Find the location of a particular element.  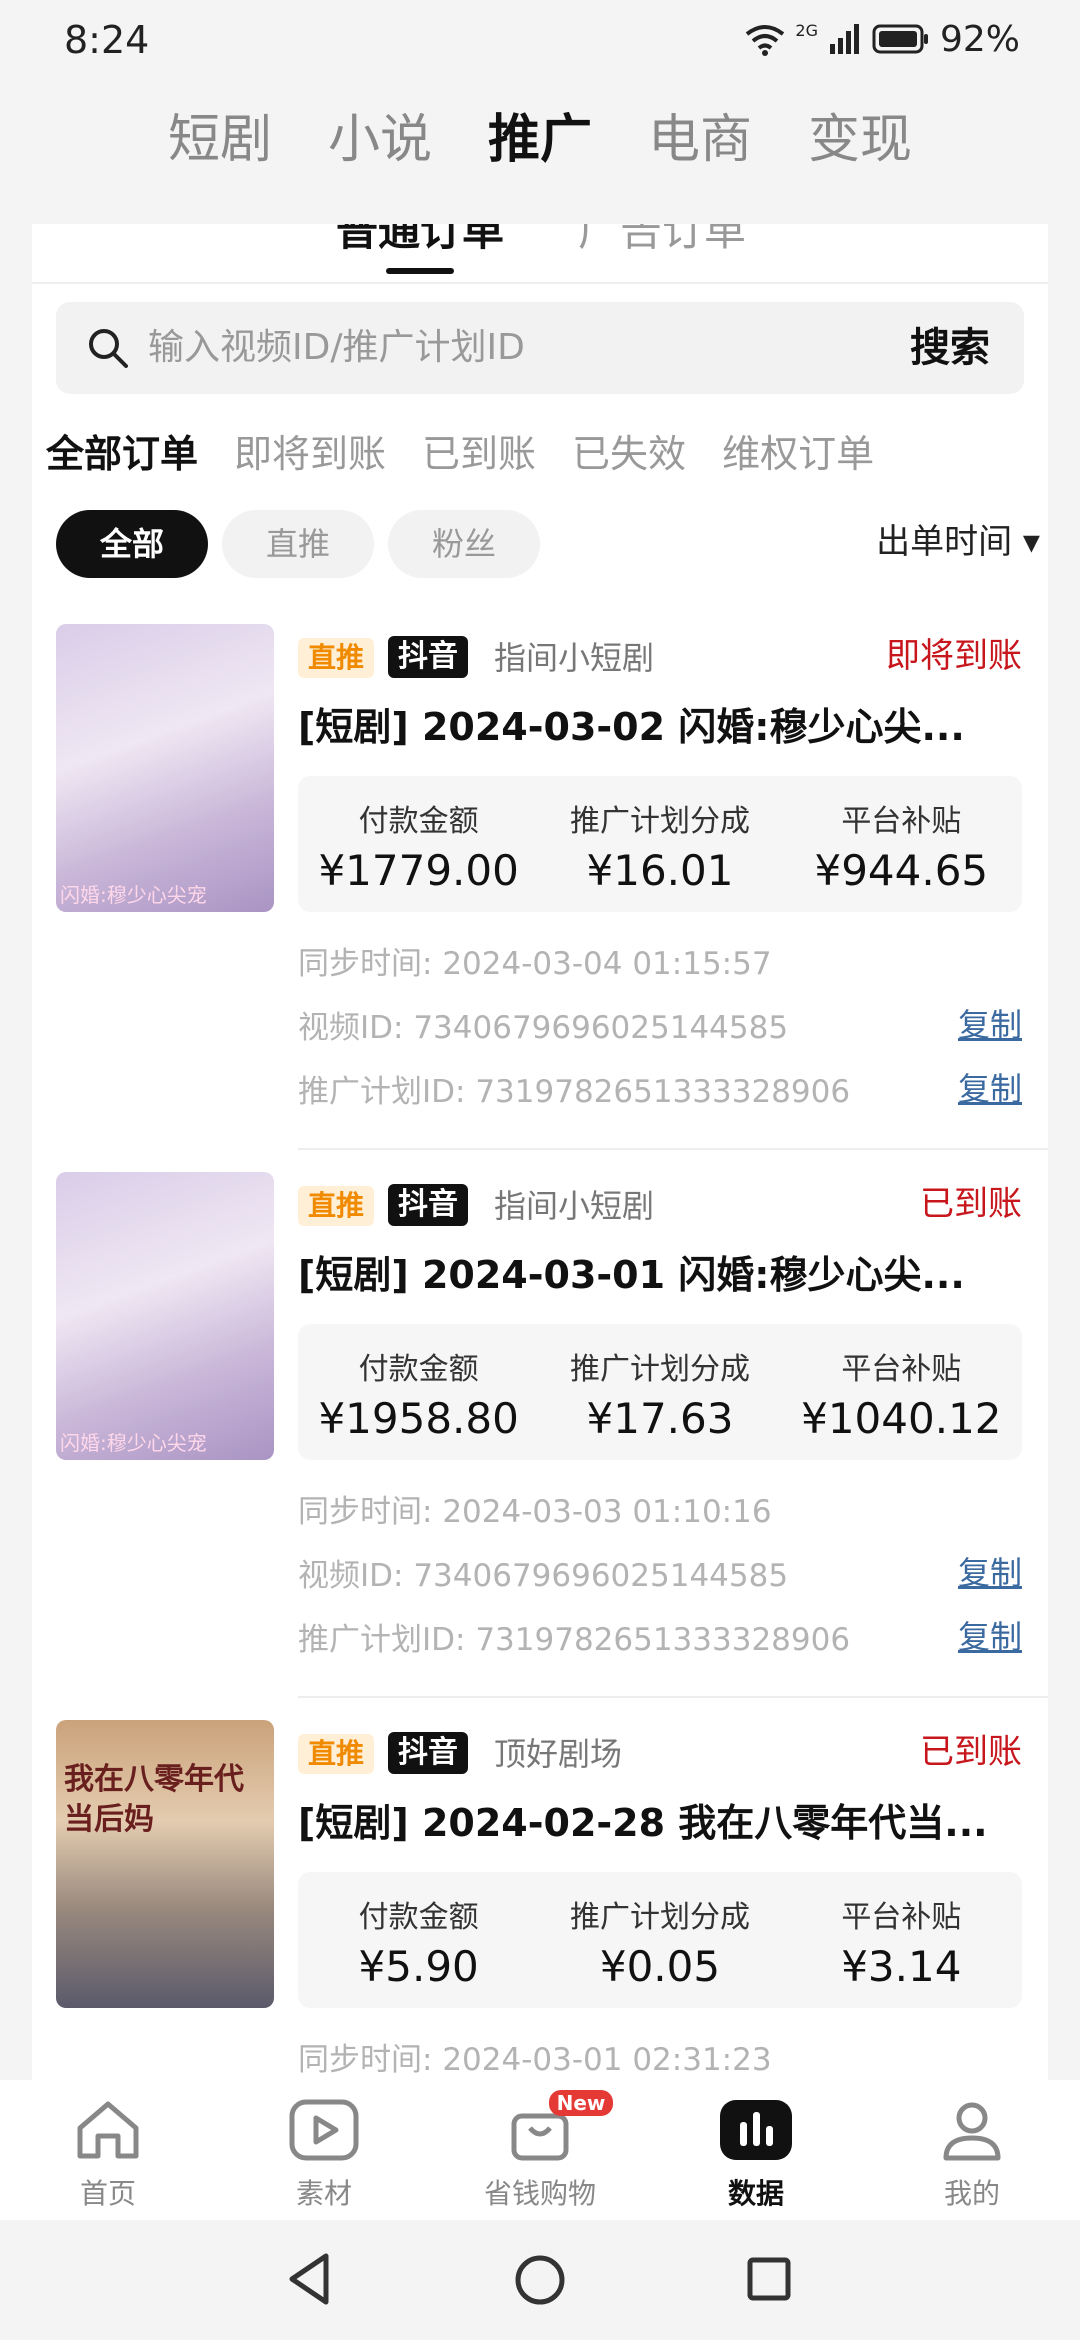

chip-fans: 粉丝 is located at coordinates (464, 544).